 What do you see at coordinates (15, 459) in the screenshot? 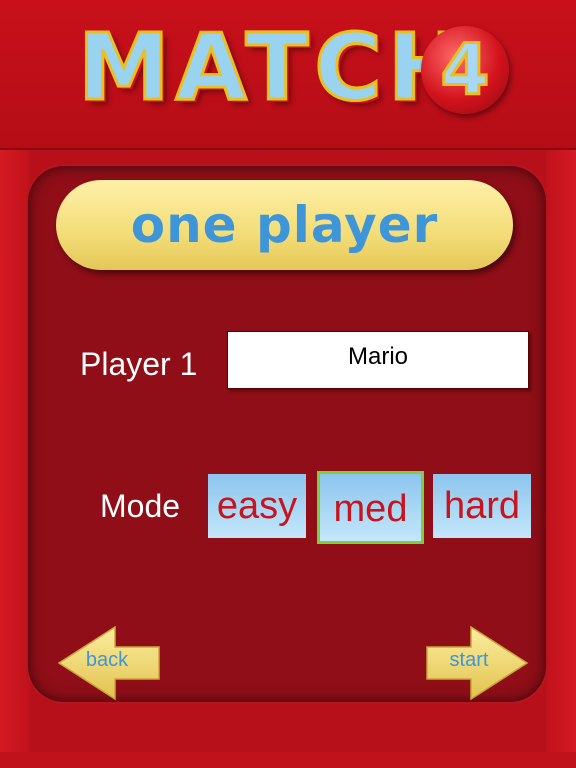
I see `side-band-left` at bounding box center [15, 459].